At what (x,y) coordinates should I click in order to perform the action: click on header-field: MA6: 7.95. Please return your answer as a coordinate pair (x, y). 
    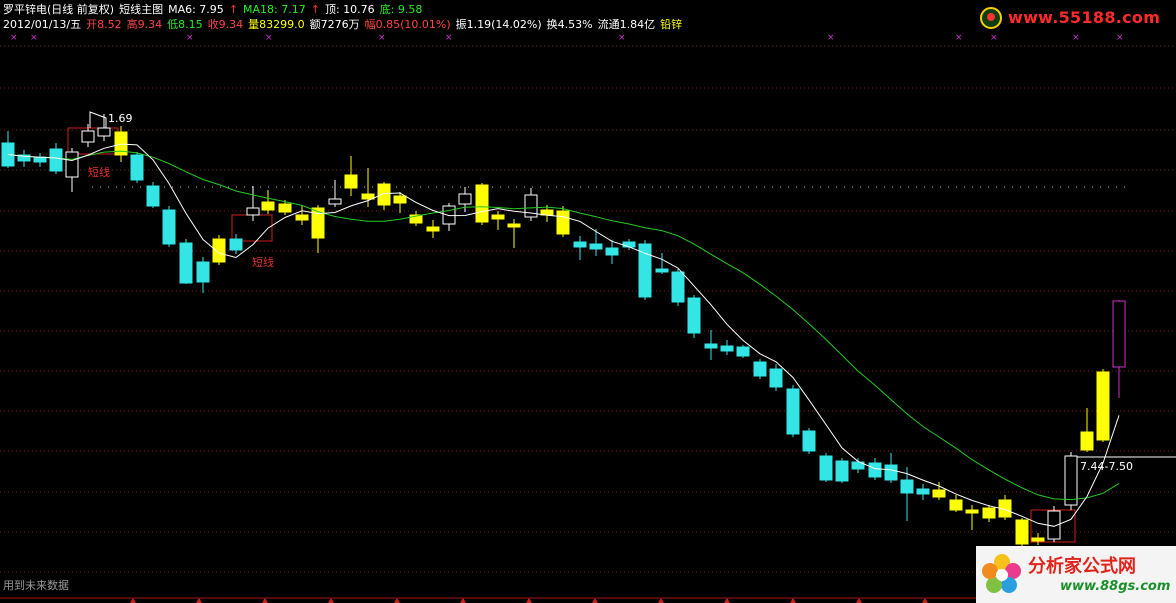
    Looking at the image, I should click on (196, 9).